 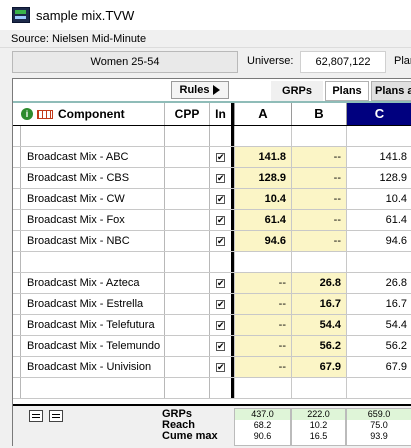 What do you see at coordinates (318, 367) in the screenshot?
I see `cell-b: 67.9` at bounding box center [318, 367].